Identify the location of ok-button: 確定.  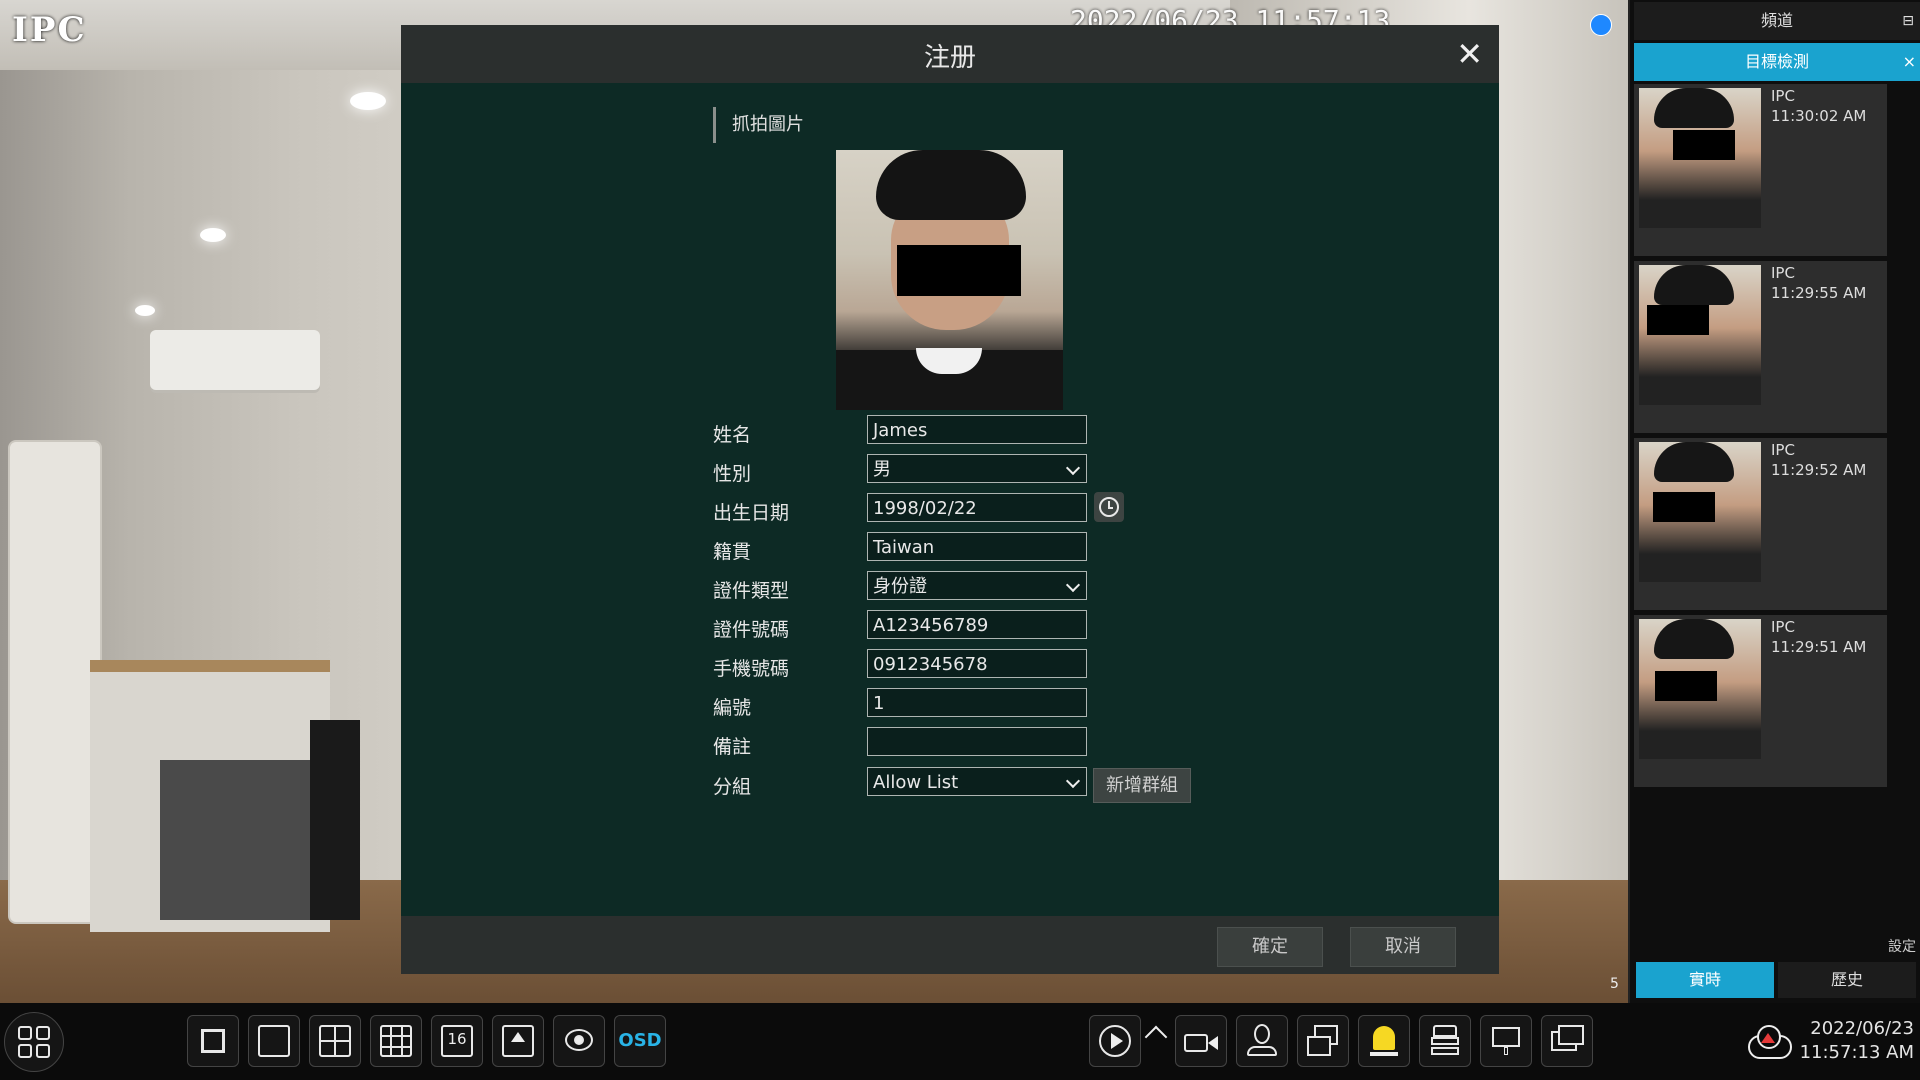
(1270, 947).